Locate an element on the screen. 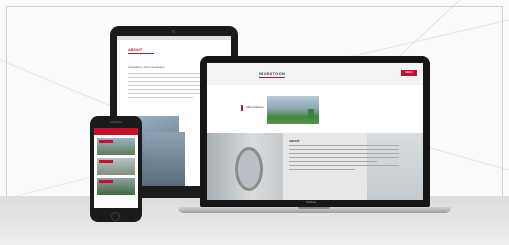 Image resolution: width=509 pixels, height=245 pixels. tablet-photo-building is located at coordinates (165, 159).